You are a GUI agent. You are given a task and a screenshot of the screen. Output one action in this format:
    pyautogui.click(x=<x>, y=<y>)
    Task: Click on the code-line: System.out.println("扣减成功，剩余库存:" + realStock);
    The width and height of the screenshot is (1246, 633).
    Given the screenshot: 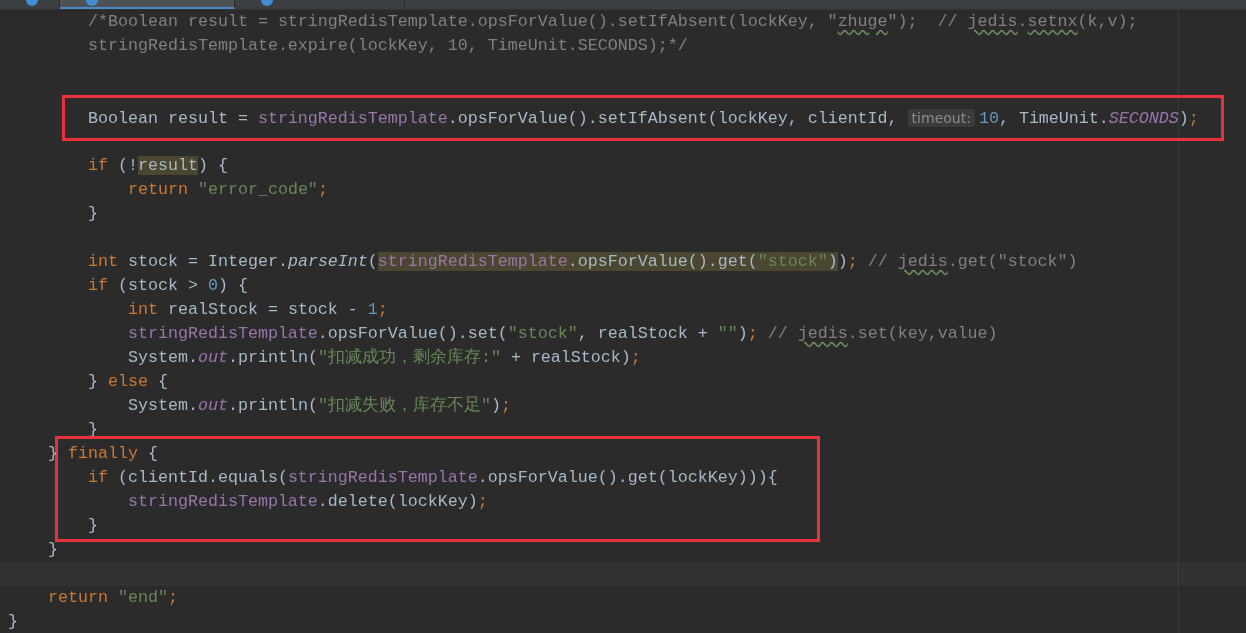 What is the action you would take?
    pyautogui.click(x=384, y=357)
    